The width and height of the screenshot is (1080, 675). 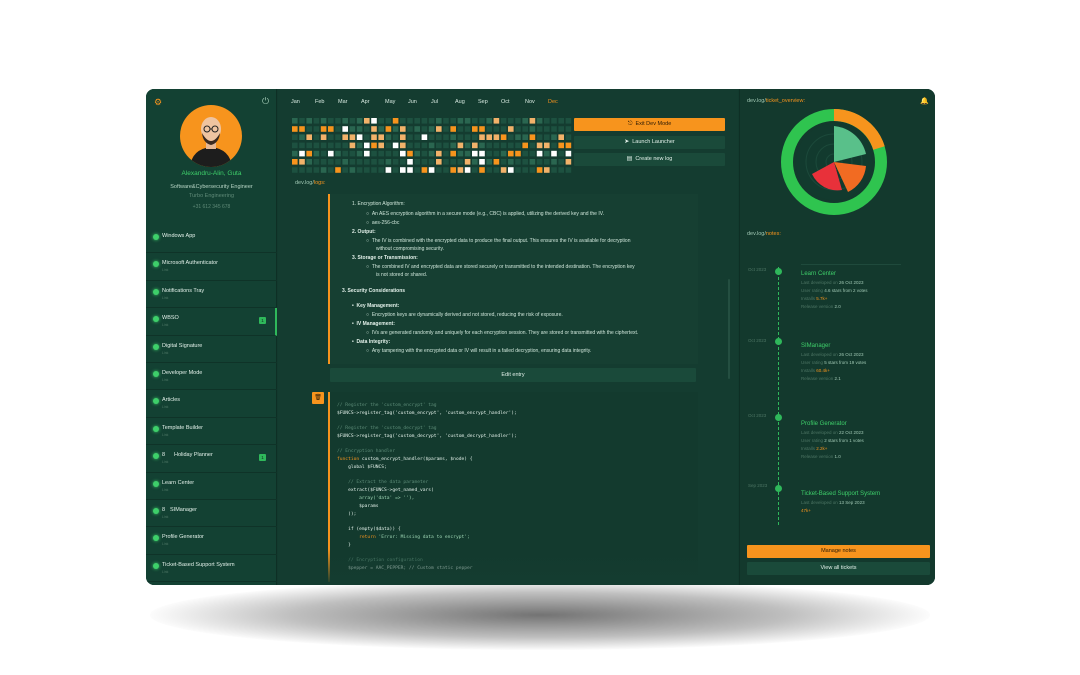 I want to click on sidebar-item-sub: Link, so click(x=165, y=297).